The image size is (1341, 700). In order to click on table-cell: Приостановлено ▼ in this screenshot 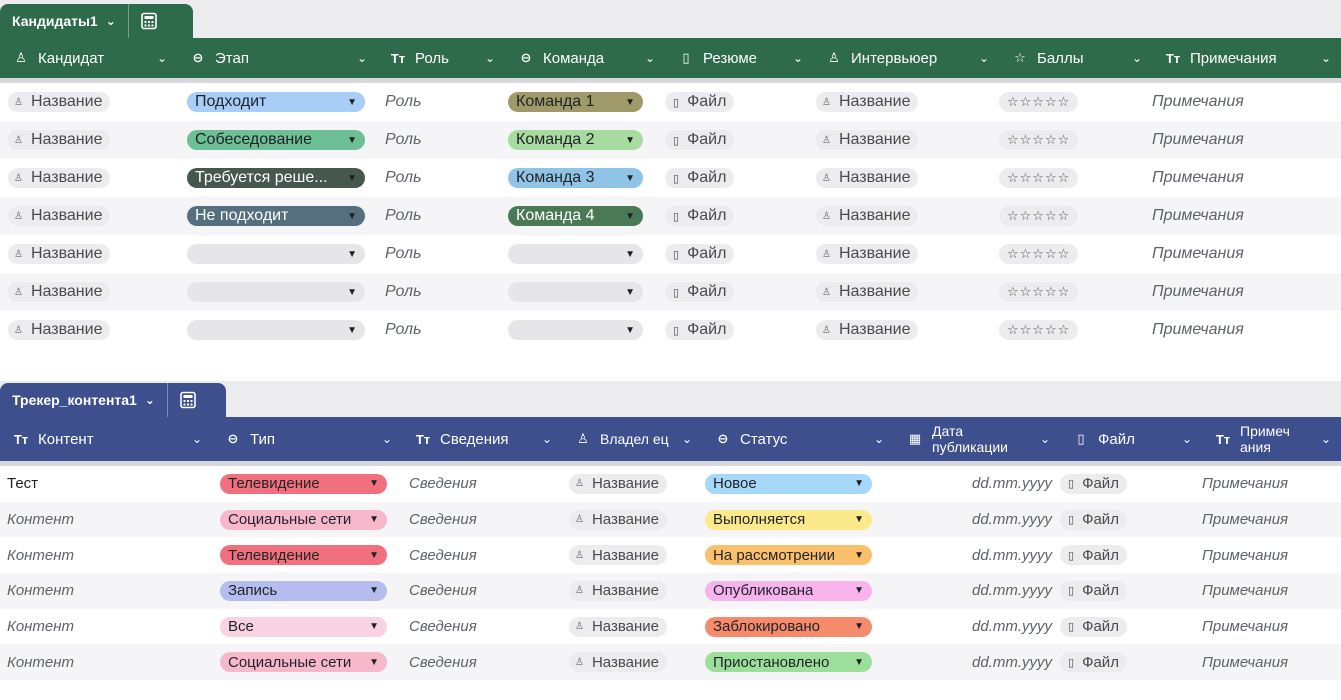, I will do `click(798, 662)`.